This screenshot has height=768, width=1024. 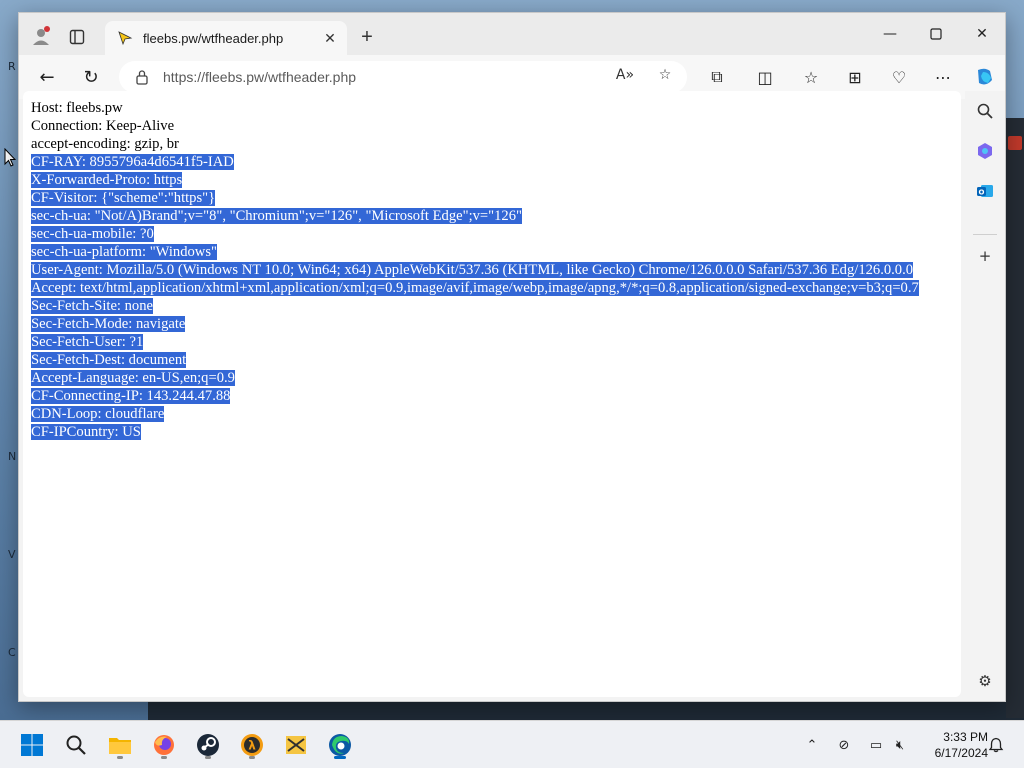 What do you see at coordinates (12, 554) in the screenshot?
I see `desktop-icon-fragment: V` at bounding box center [12, 554].